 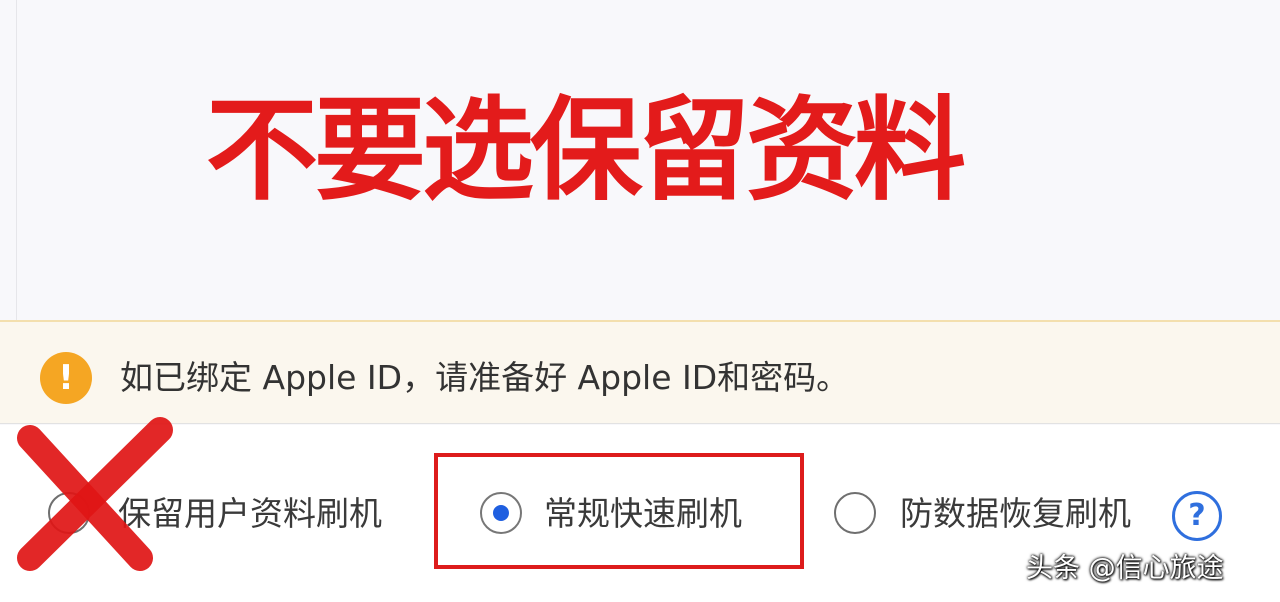 What do you see at coordinates (69, 513) in the screenshot?
I see `radio-keep-user-data` at bounding box center [69, 513].